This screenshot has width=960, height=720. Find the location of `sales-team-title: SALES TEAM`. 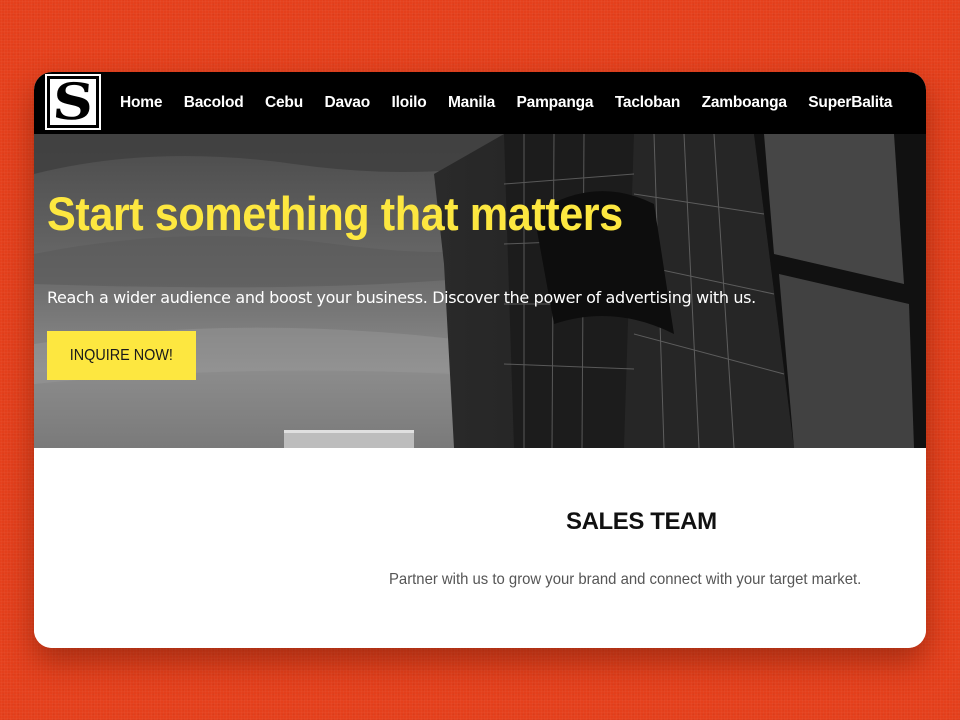

sales-team-title: SALES TEAM is located at coordinates (641, 521).